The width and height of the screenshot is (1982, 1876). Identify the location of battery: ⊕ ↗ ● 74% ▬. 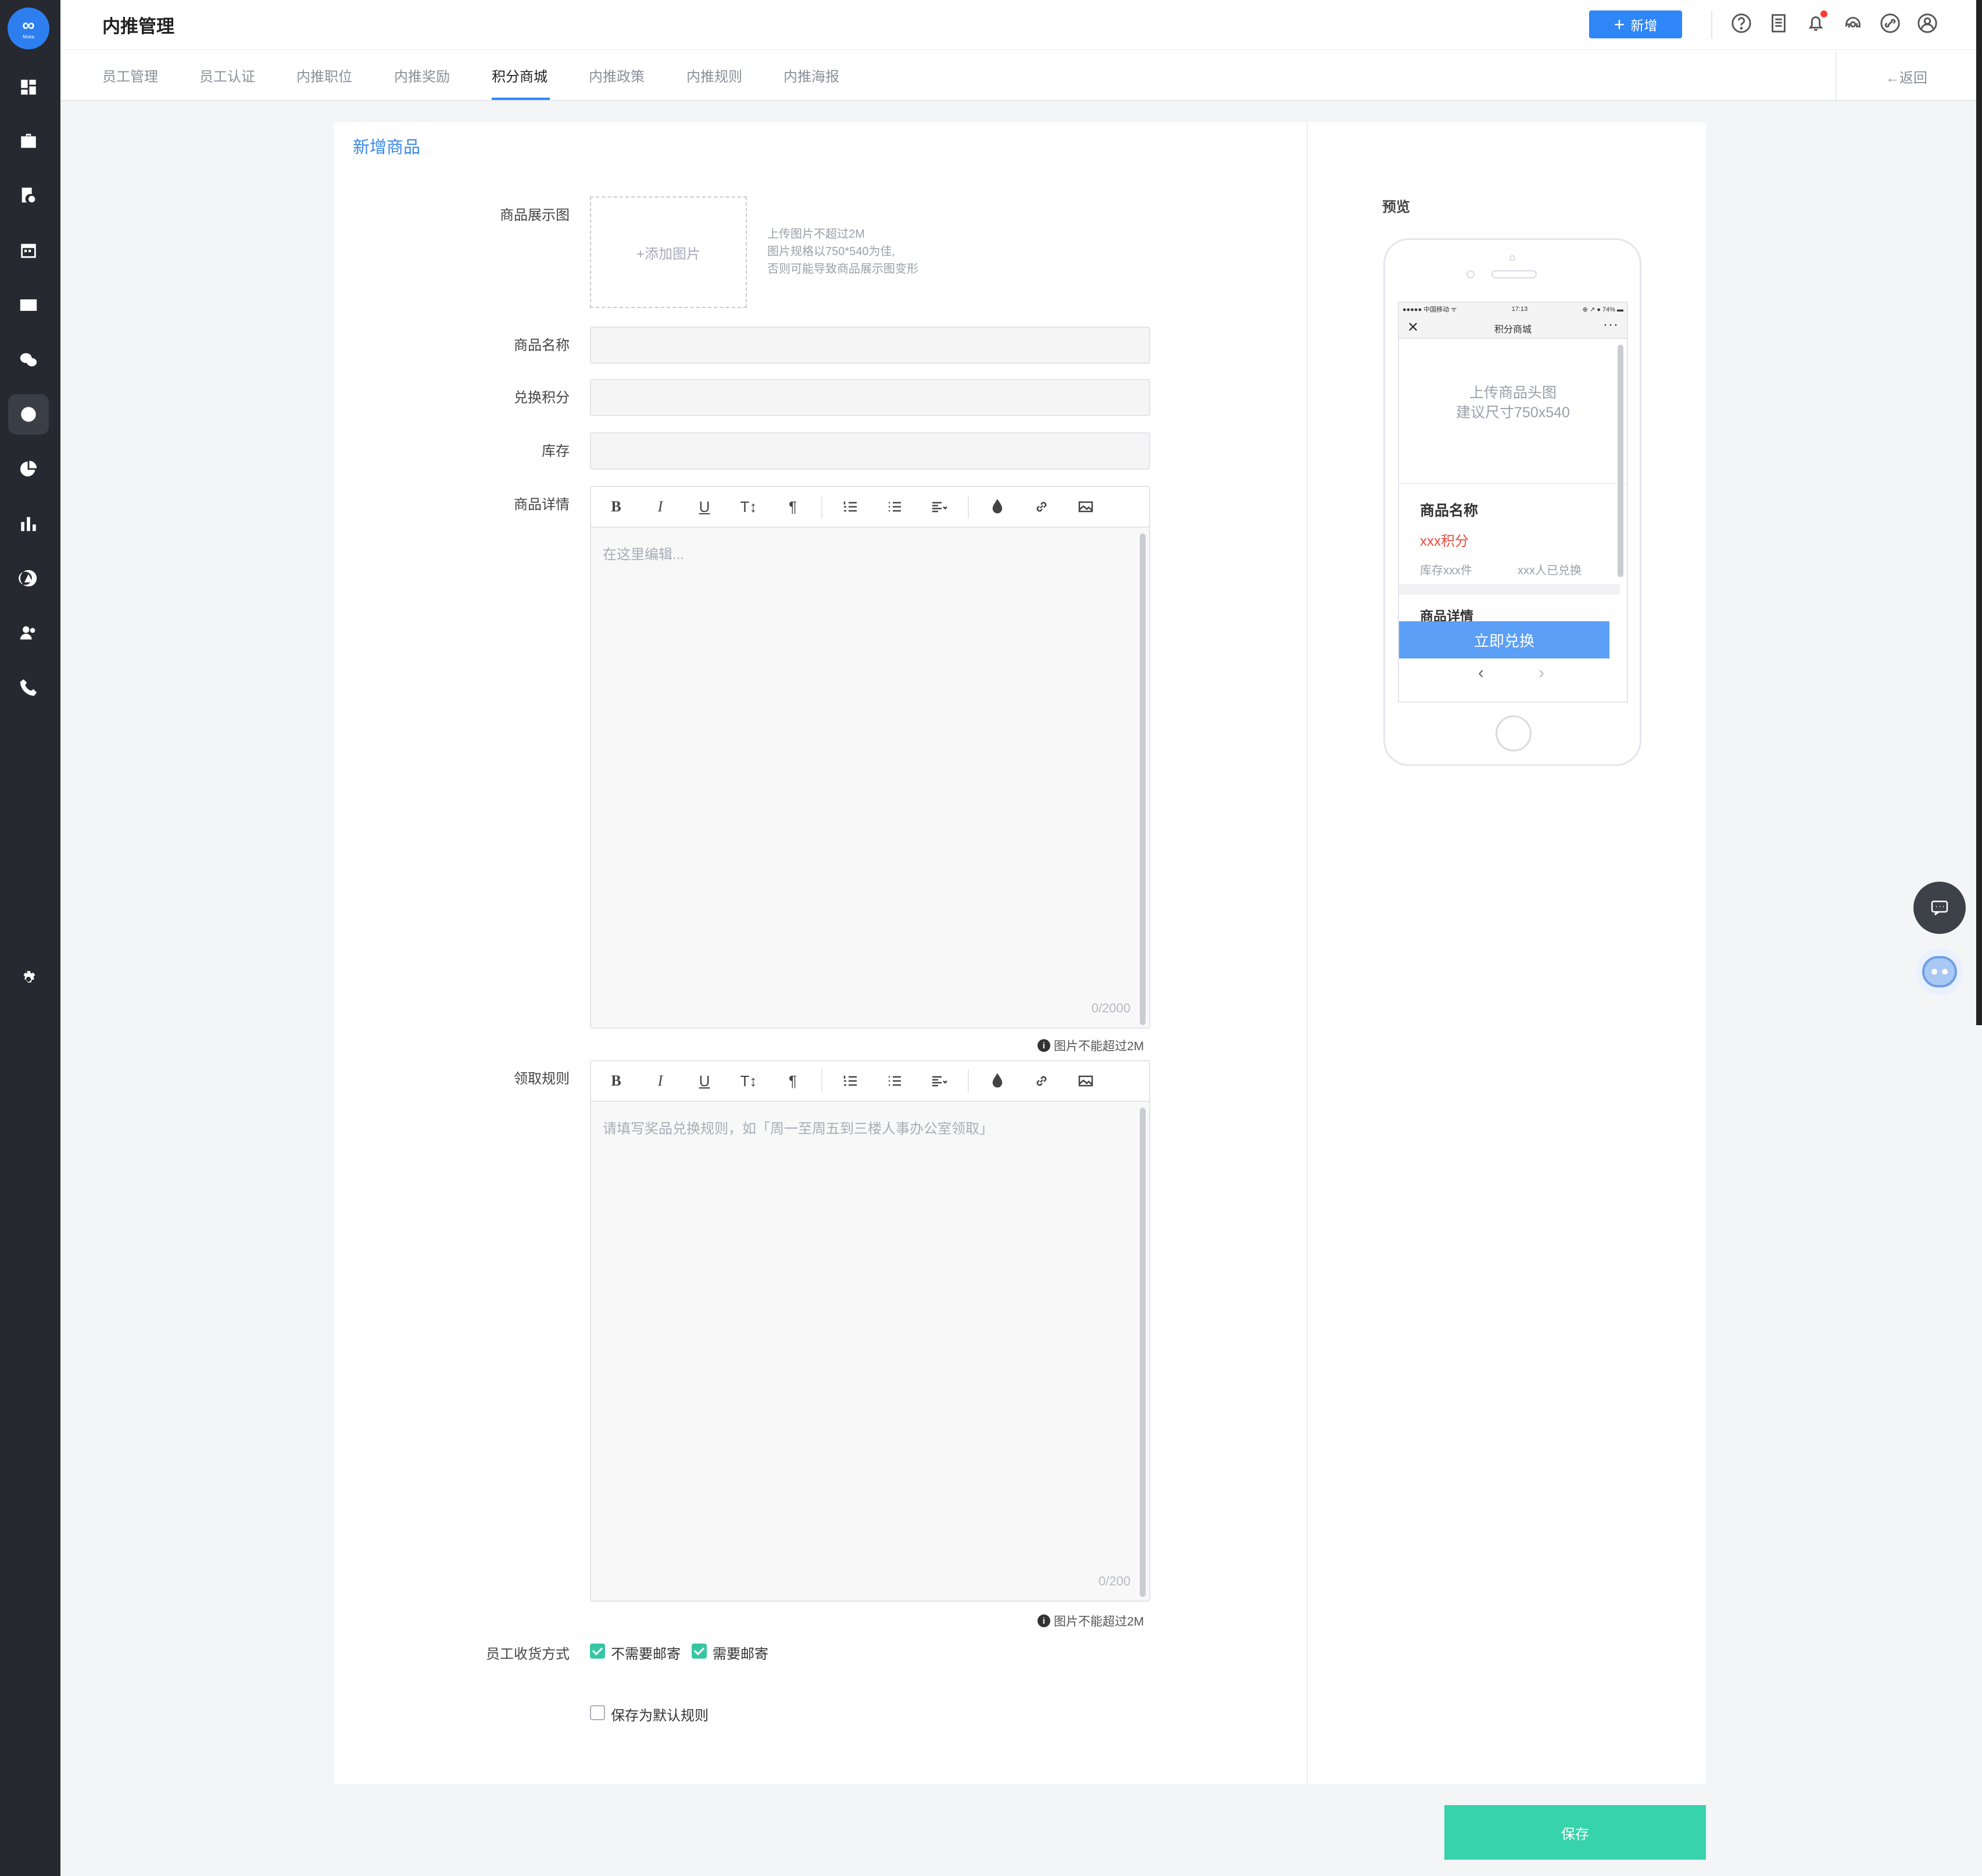
(1602, 309).